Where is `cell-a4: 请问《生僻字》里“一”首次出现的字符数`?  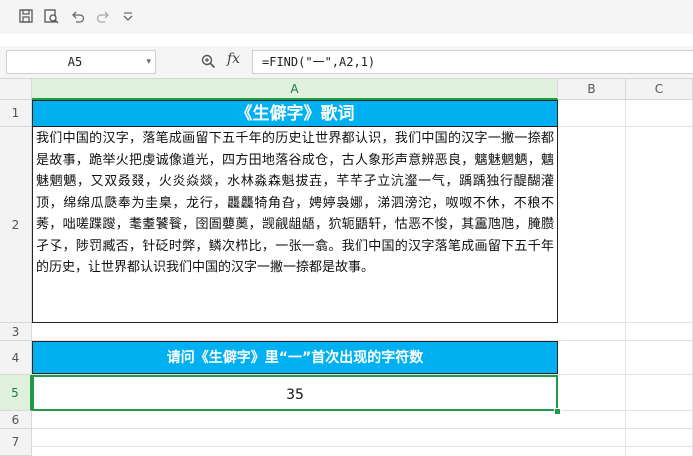 cell-a4: 请问《生僻字》里“一”首次出现的字符数 is located at coordinates (295, 357).